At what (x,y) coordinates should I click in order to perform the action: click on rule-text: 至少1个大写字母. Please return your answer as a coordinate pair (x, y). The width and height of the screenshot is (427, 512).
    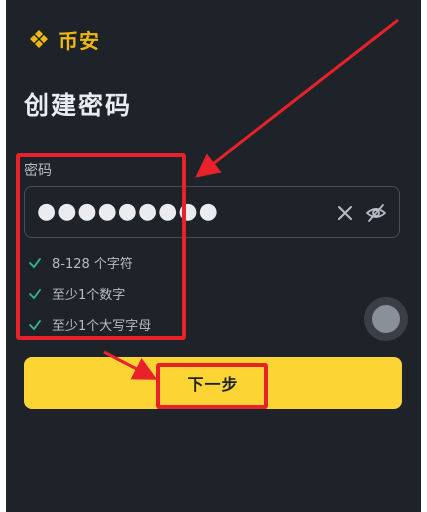
    Looking at the image, I should click on (102, 326).